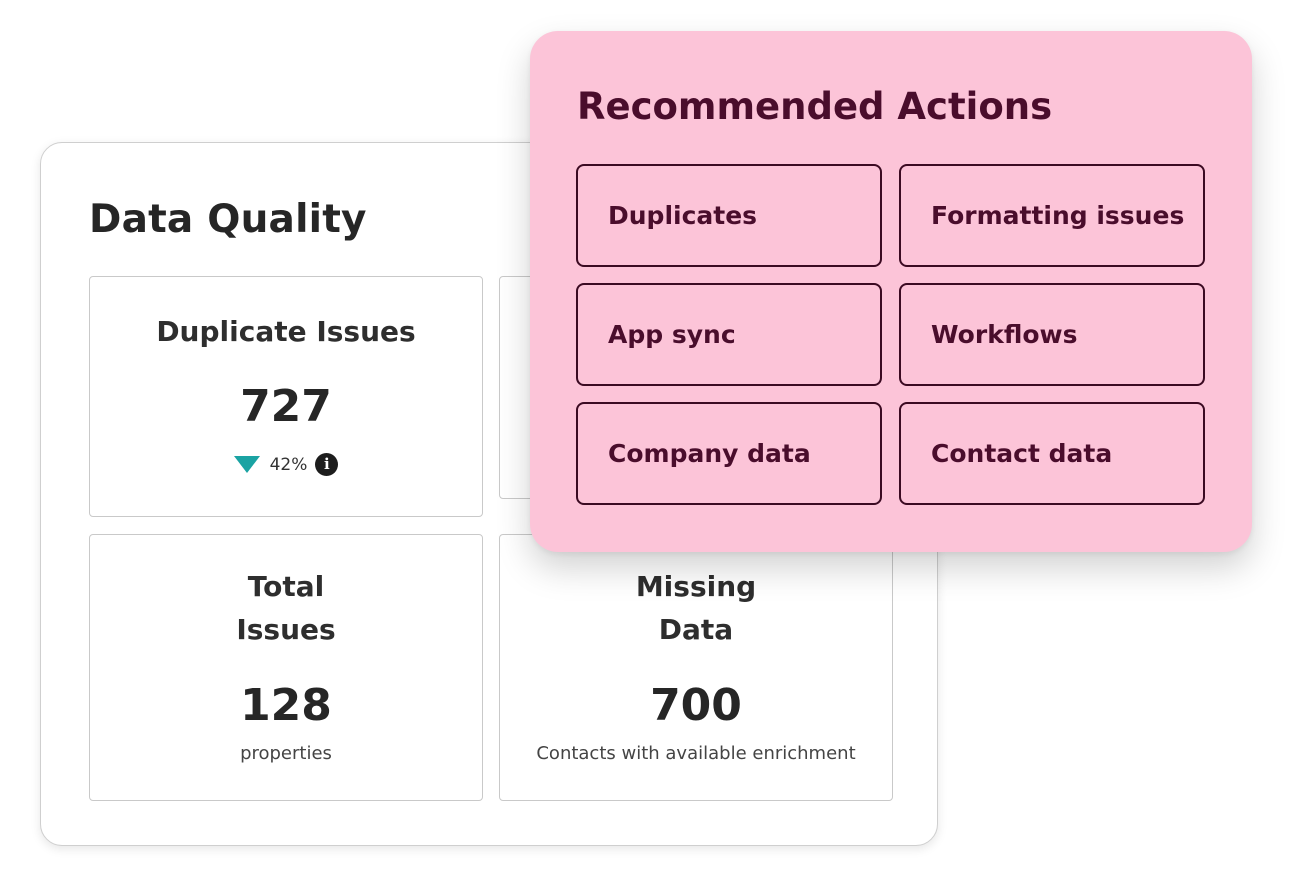 The height and width of the screenshot is (876, 1294). Describe the element at coordinates (286, 406) in the screenshot. I see `duplicate-issues-value: 727` at that location.